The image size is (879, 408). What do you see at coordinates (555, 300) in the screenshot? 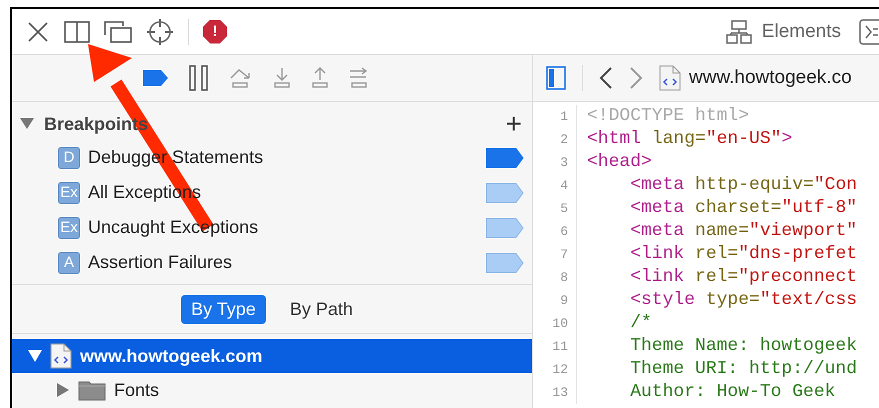
I see `line-number: 9` at bounding box center [555, 300].